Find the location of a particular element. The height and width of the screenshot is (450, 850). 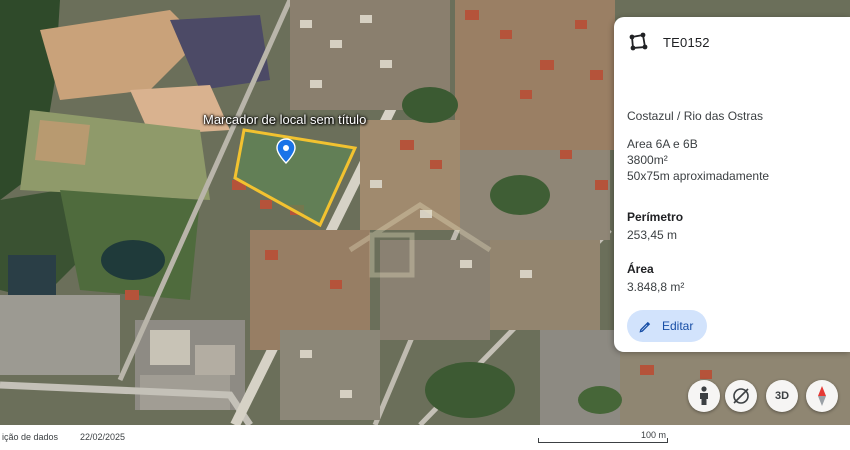

tilt-button is located at coordinates (741, 396).